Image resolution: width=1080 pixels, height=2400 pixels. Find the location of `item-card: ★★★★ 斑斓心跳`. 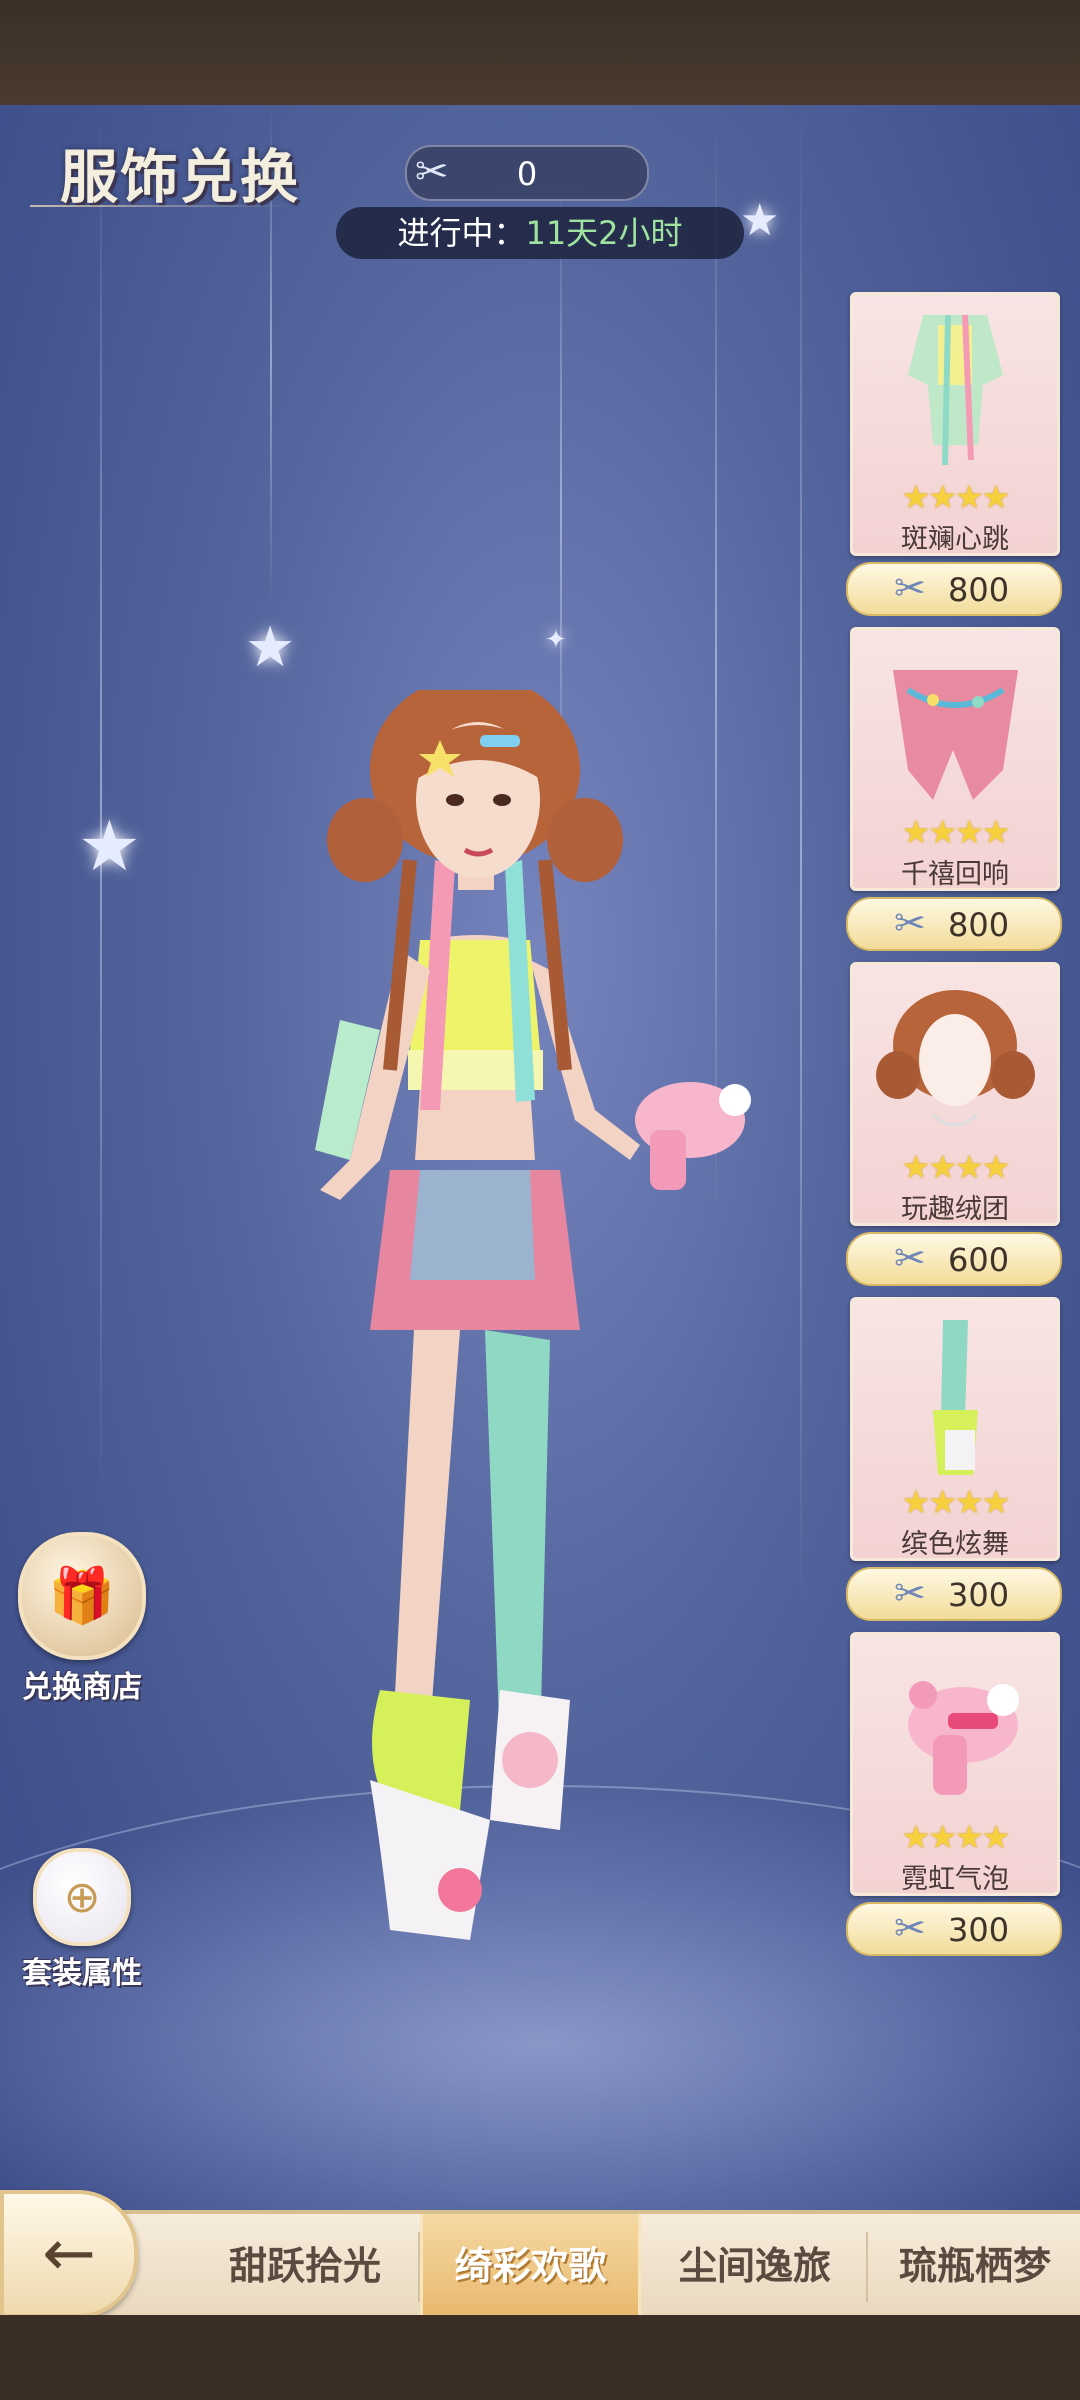

item-card: ★★★★ 斑斓心跳 is located at coordinates (955, 424).